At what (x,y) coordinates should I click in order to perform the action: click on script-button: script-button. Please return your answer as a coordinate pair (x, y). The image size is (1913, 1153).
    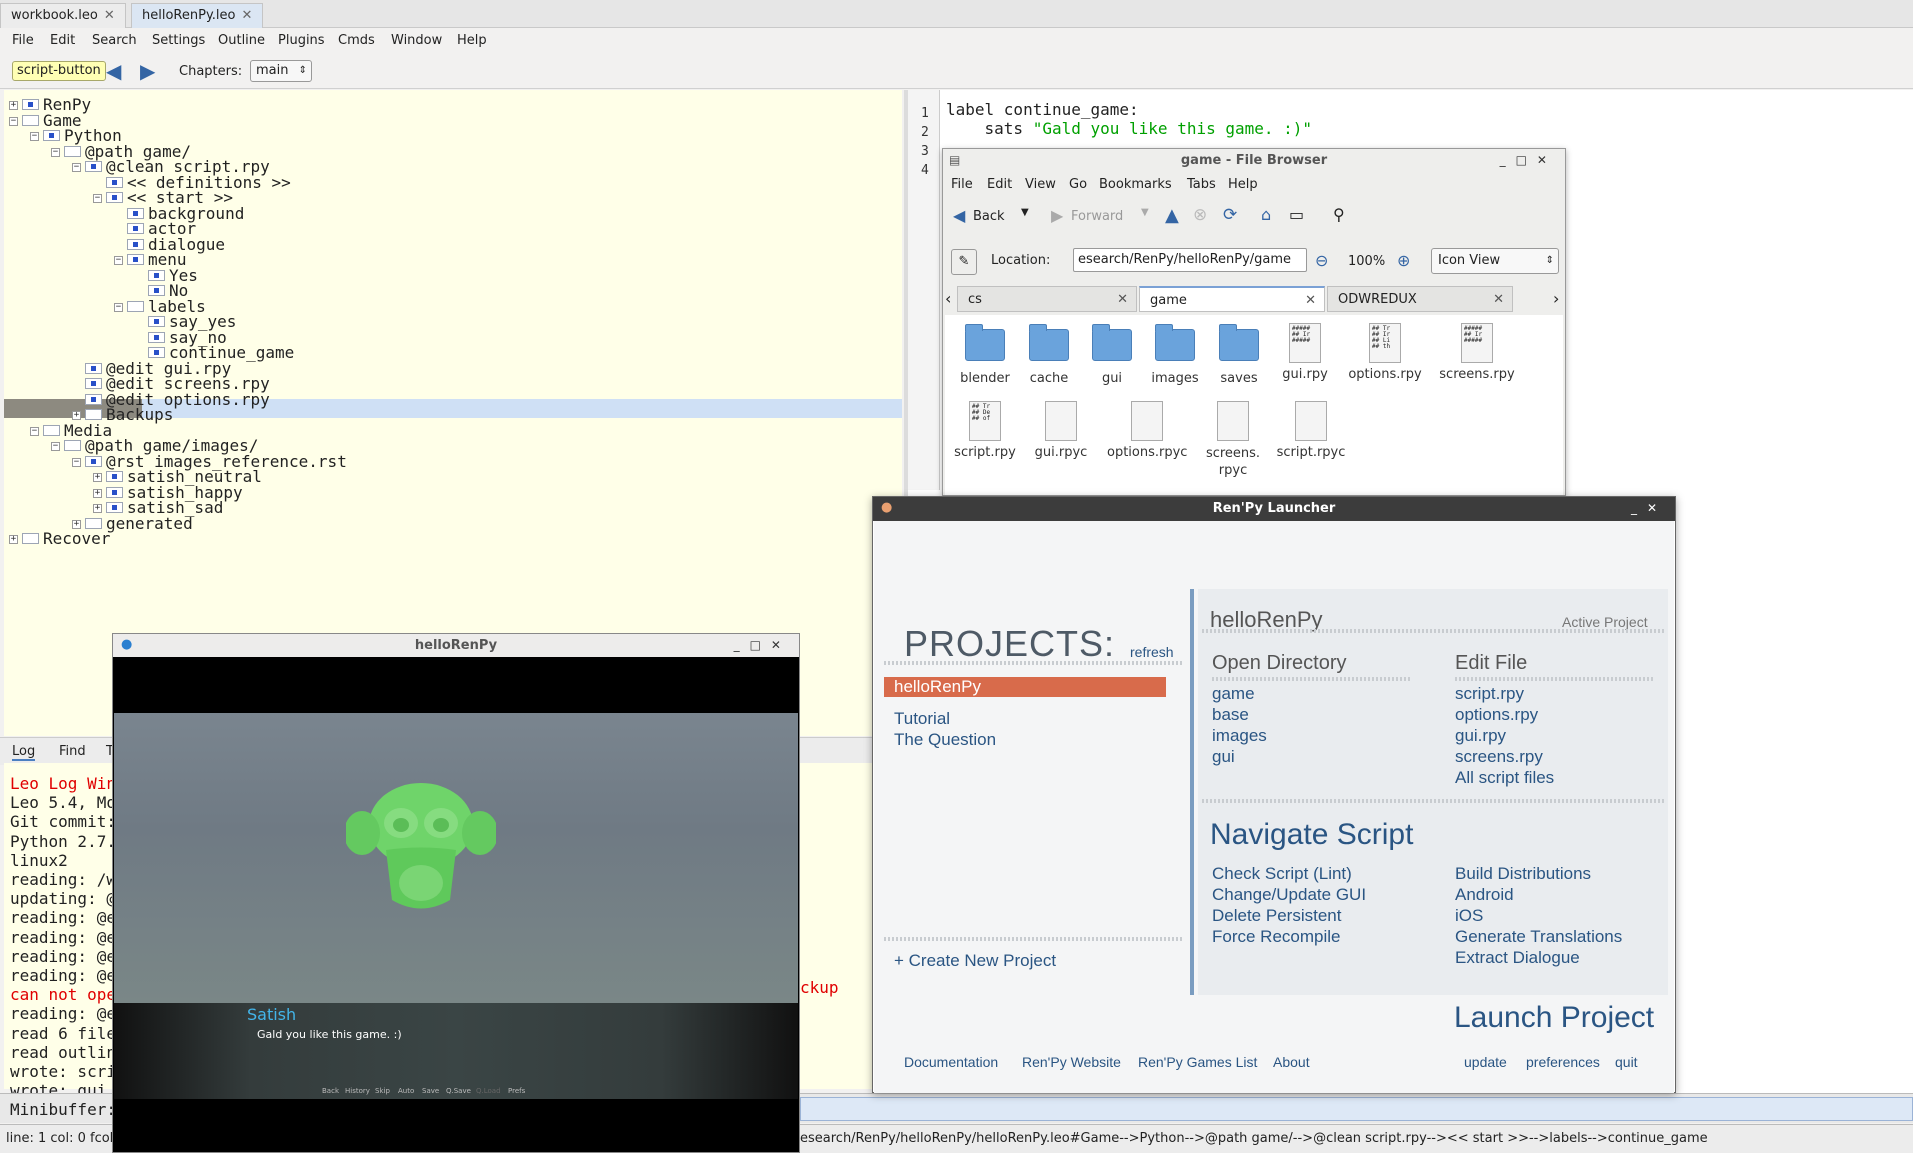
    Looking at the image, I should click on (59, 71).